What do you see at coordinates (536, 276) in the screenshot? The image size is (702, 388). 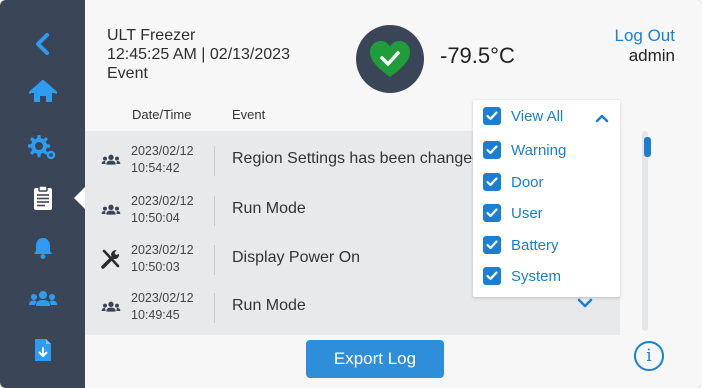 I see `filter-label: System` at bounding box center [536, 276].